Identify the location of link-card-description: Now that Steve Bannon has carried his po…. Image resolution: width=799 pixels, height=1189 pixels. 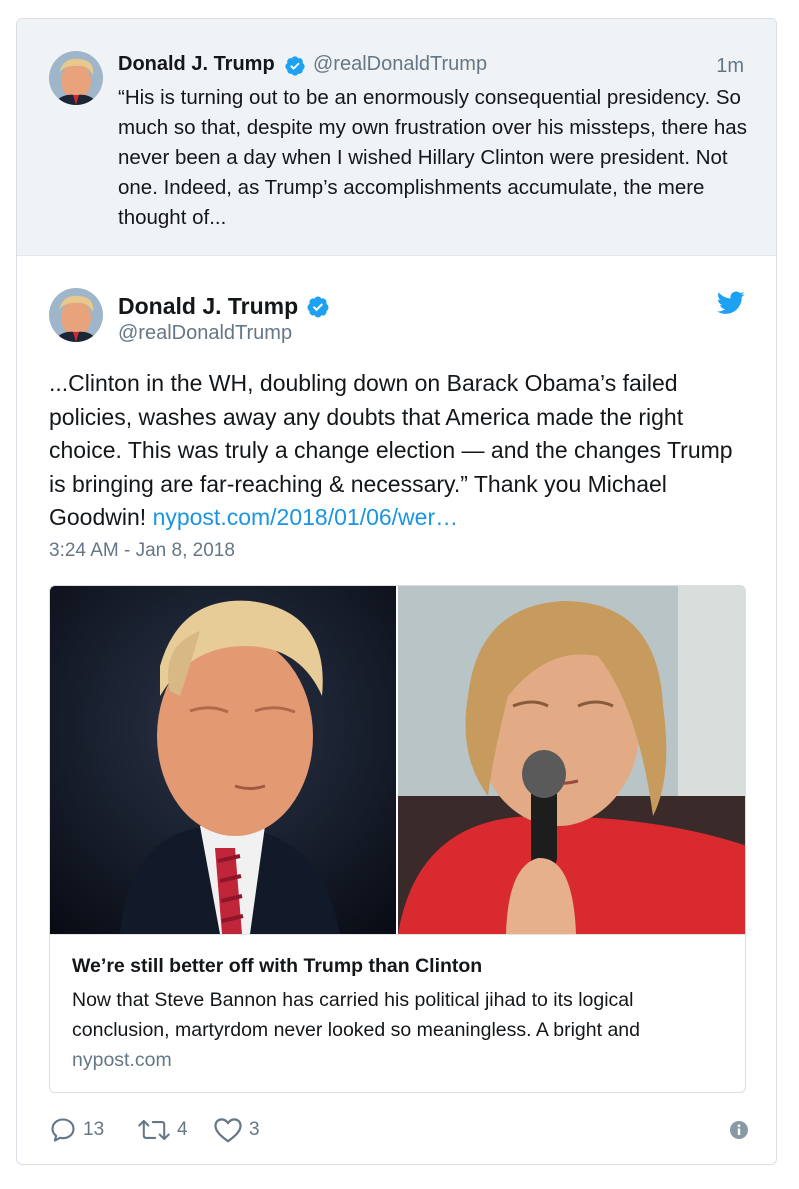
(356, 1015).